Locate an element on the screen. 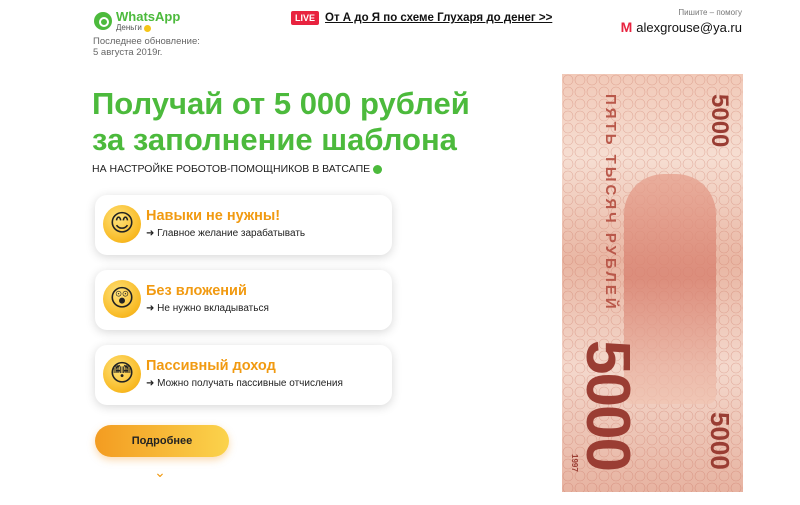  coin-icon is located at coordinates (147, 28).